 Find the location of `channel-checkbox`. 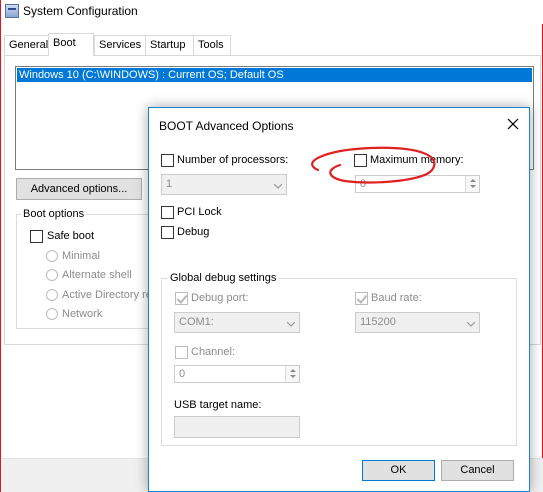

channel-checkbox is located at coordinates (181, 352).